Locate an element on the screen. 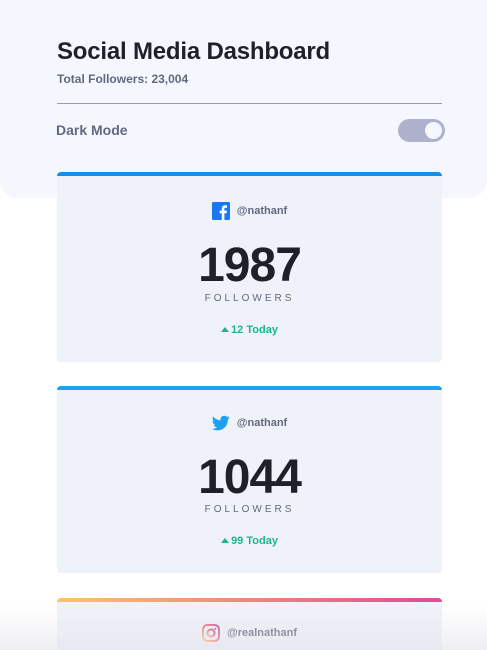 The height and width of the screenshot is (650, 487). facebook-icon is located at coordinates (220, 211).